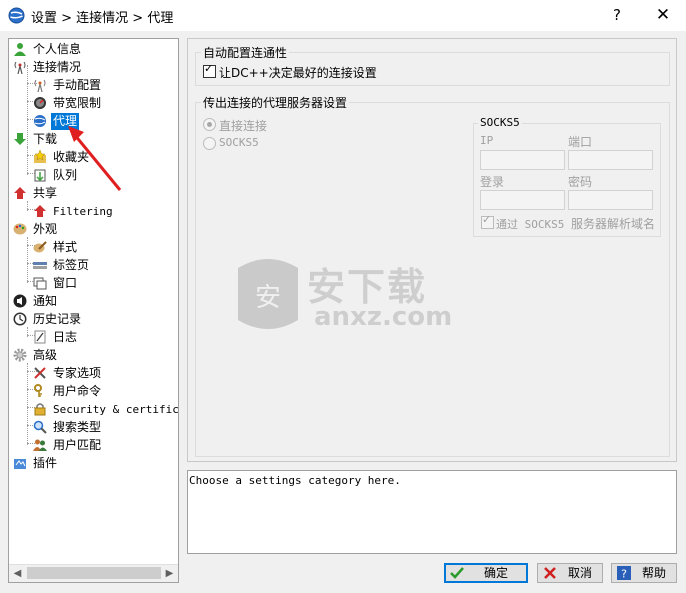 The width and height of the screenshot is (686, 593). I want to click on key-icon, so click(38, 390).